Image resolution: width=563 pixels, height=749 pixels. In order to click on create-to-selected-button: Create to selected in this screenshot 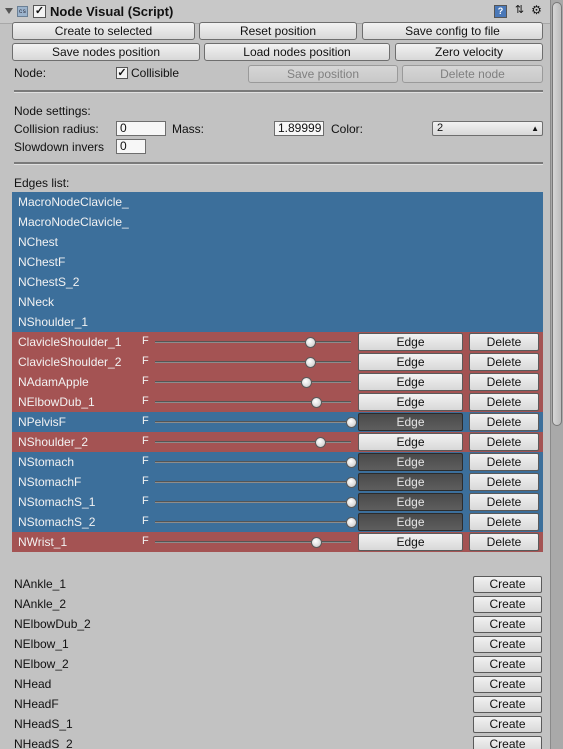, I will do `click(103, 31)`.